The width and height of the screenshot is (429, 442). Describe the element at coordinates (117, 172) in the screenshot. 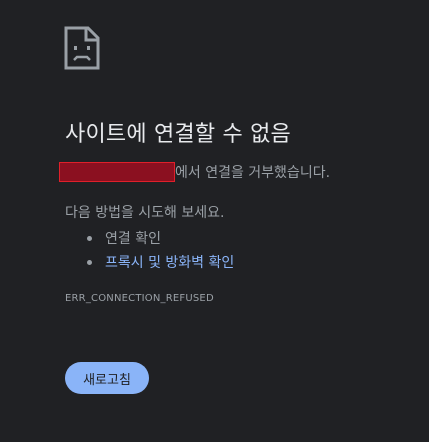

I see `redacted-hostname` at that location.